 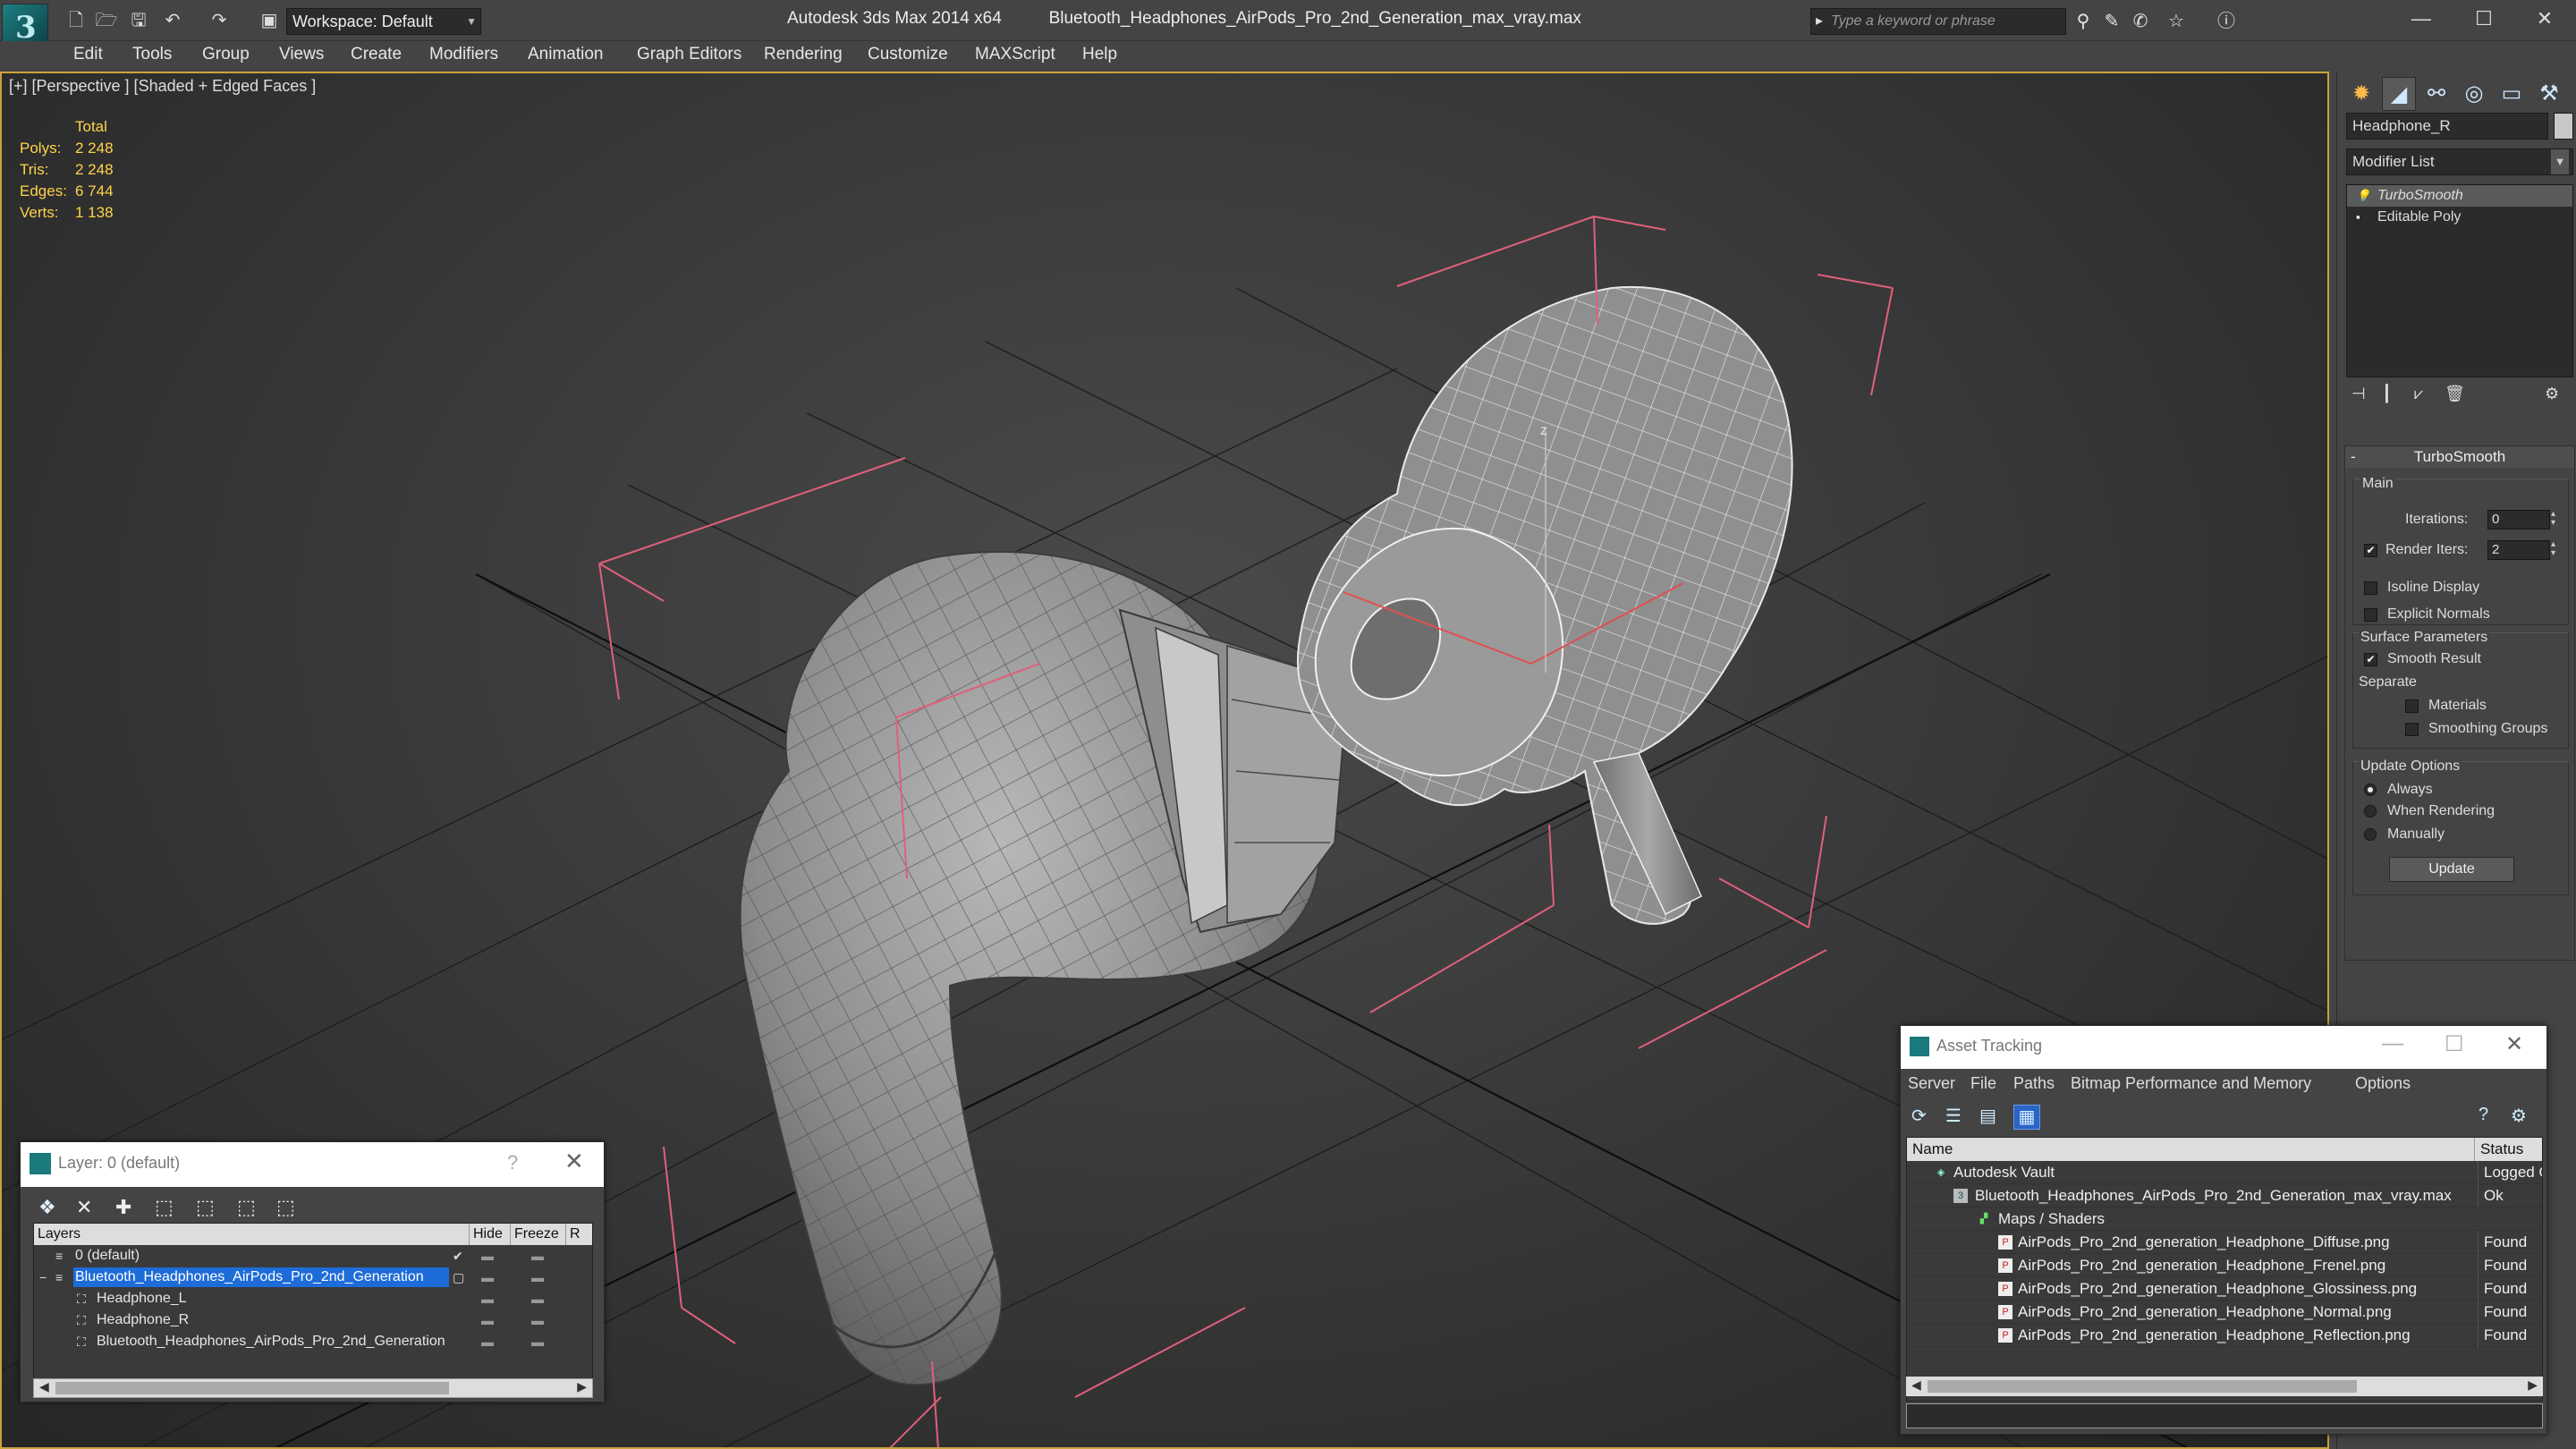 I want to click on menu-modifiers: Modifiers, so click(x=463, y=54).